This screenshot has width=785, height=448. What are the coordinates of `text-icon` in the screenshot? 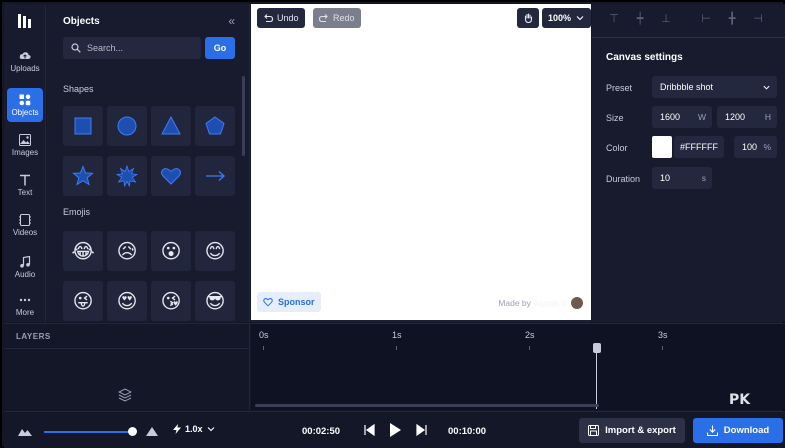 It's located at (25, 179).